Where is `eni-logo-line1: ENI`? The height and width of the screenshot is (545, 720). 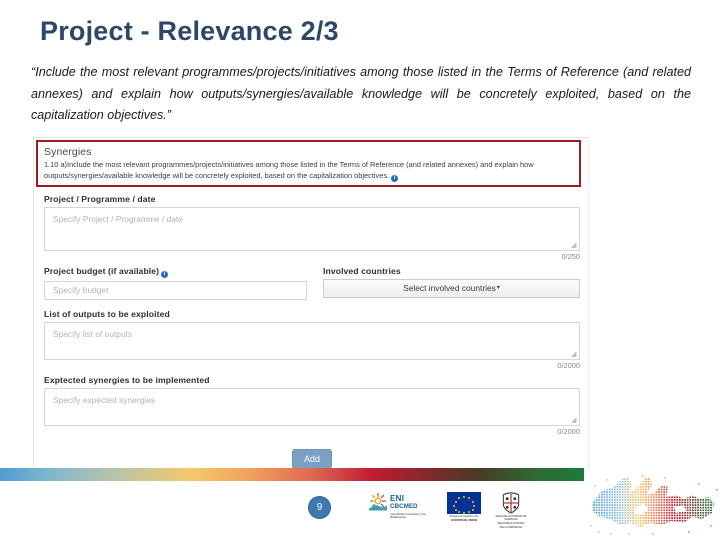 eni-logo-line1: ENI is located at coordinates (397, 498).